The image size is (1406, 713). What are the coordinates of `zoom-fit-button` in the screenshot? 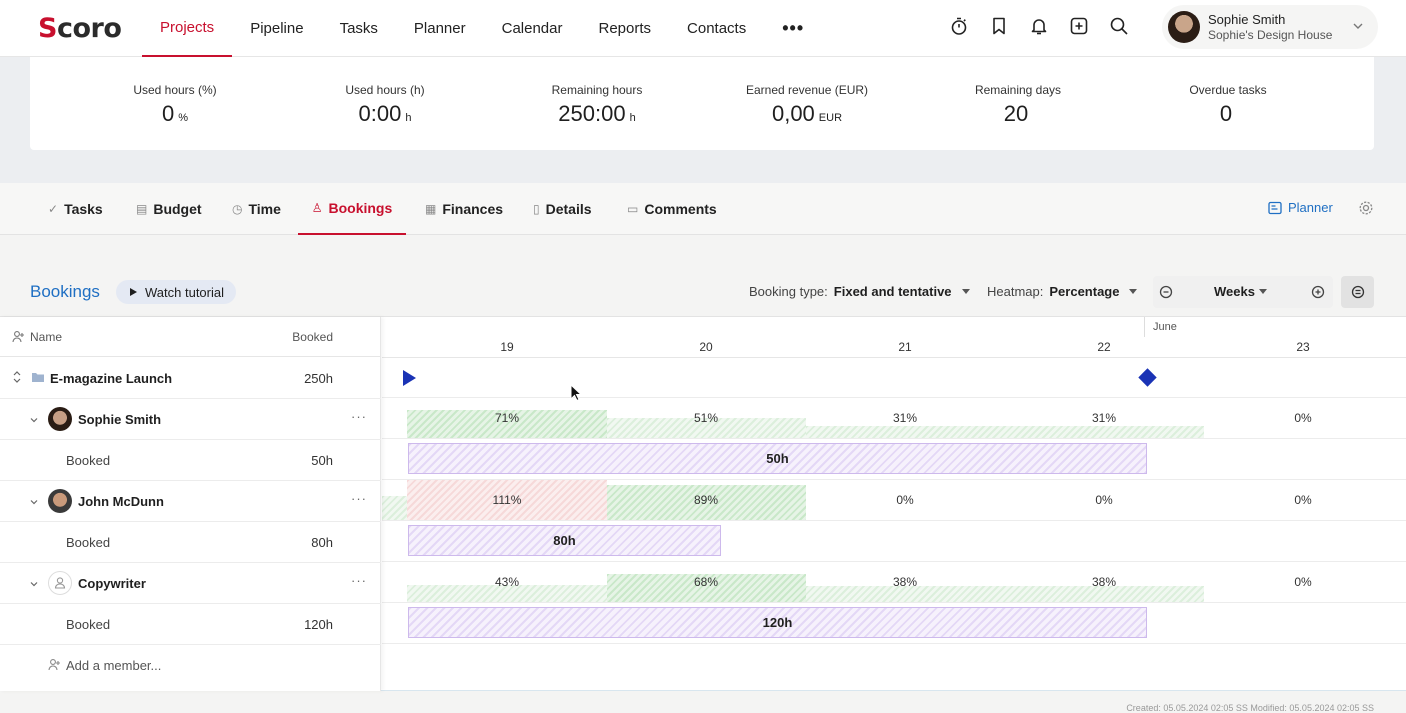 It's located at (1357, 292).